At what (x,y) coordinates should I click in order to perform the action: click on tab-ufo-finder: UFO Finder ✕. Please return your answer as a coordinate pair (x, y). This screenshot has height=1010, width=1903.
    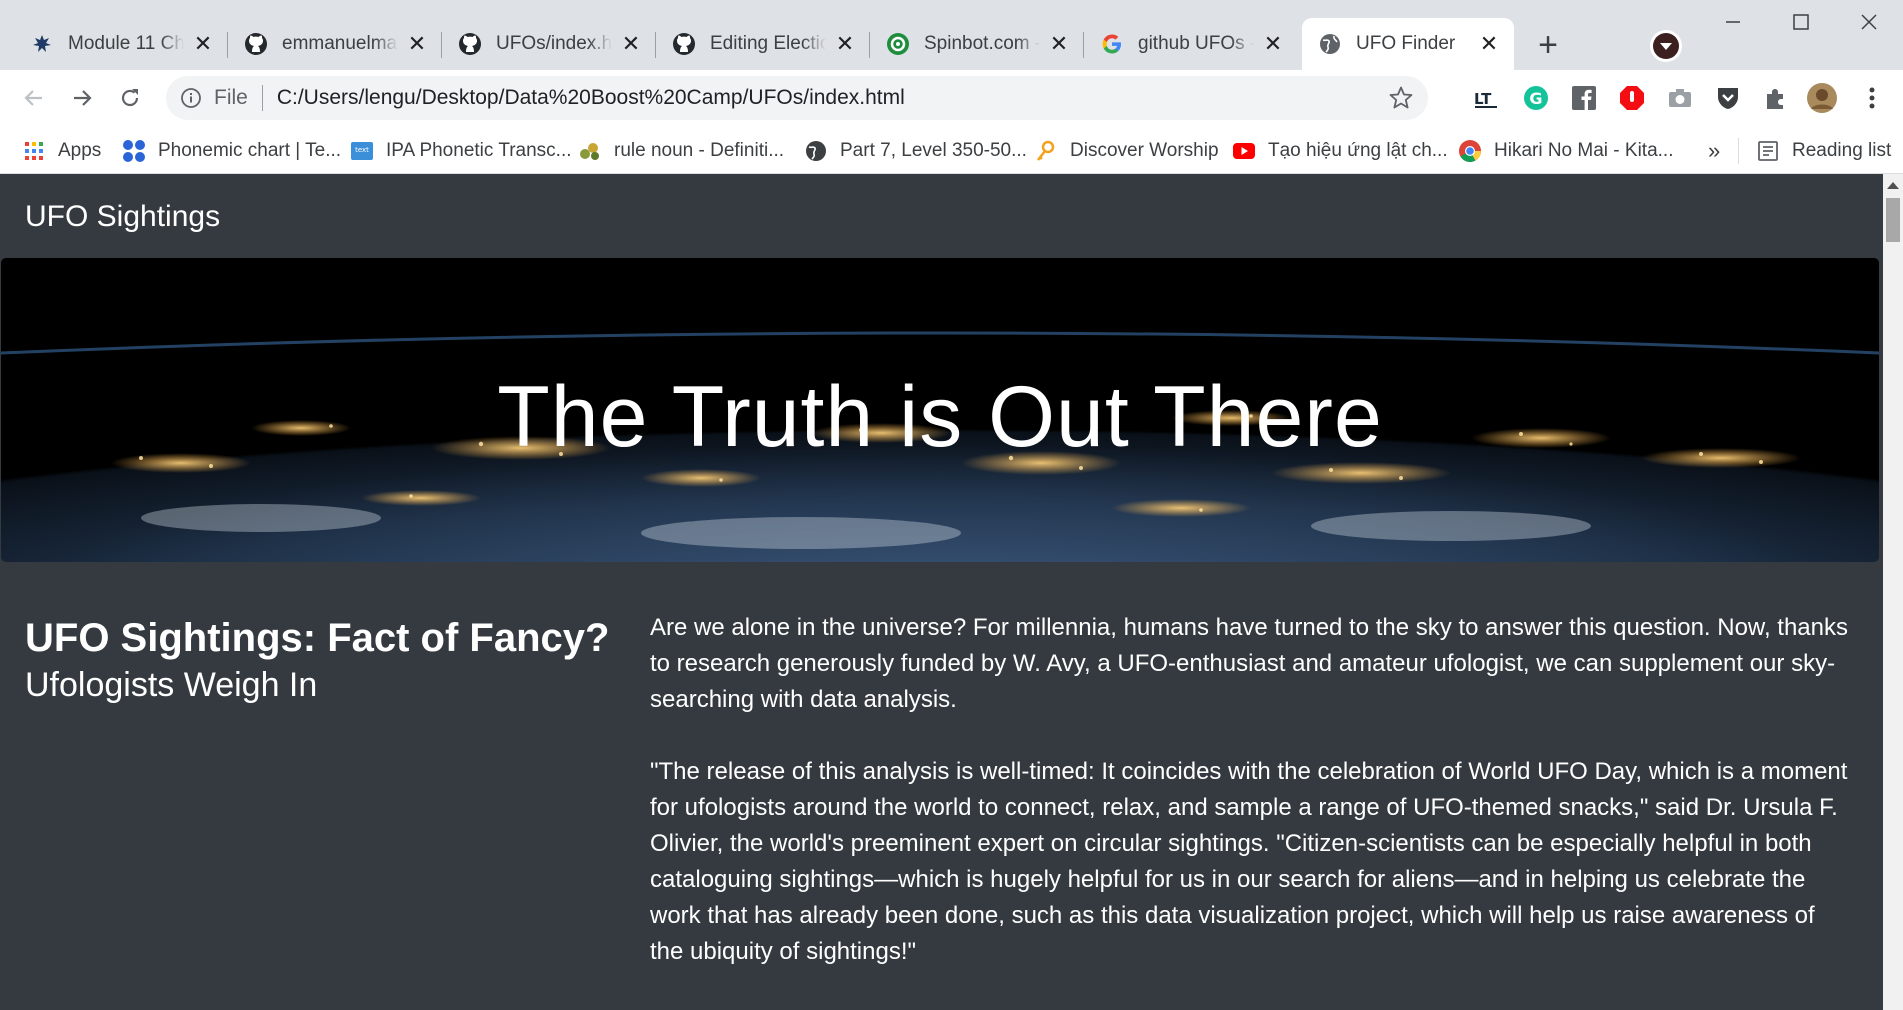
    Looking at the image, I should click on (1408, 44).